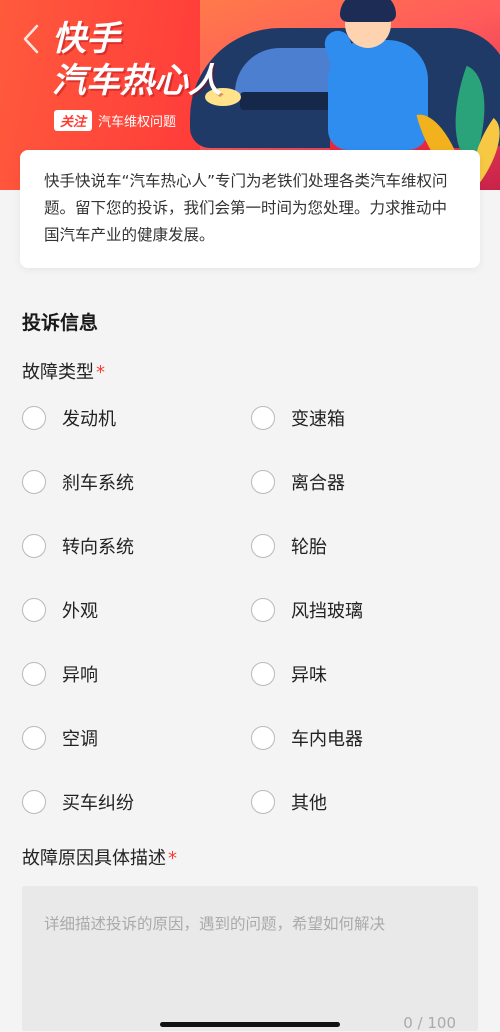 Image resolution: width=500 pixels, height=1032 pixels. I want to click on radio-option: 车内电器, so click(307, 738).